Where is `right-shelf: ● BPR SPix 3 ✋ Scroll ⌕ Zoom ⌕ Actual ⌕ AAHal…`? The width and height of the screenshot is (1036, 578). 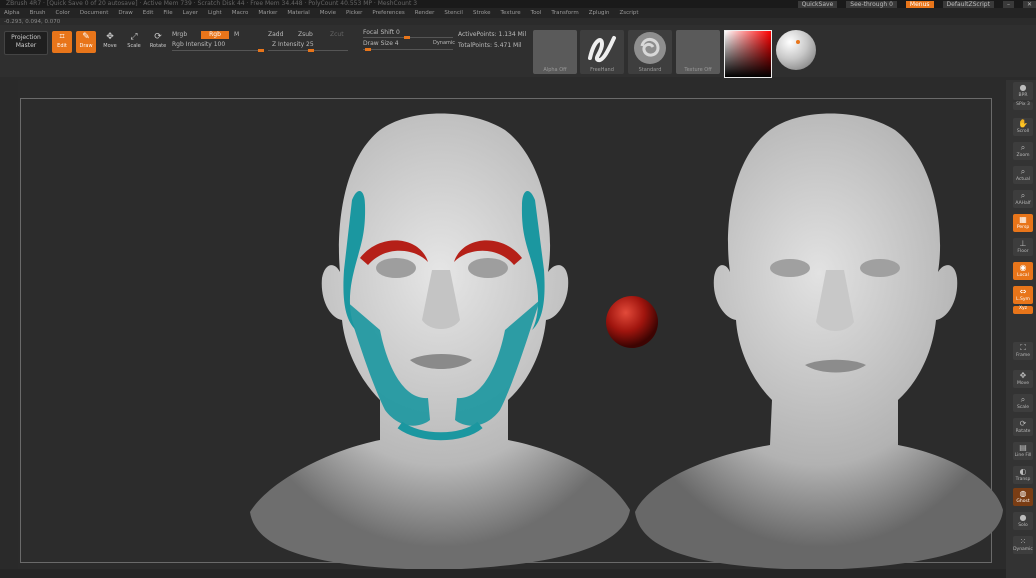
right-shelf: ● BPR SPix 3 ✋ Scroll ⌕ Zoom ⌕ Actual ⌕ AAHal… is located at coordinates (1021, 329).